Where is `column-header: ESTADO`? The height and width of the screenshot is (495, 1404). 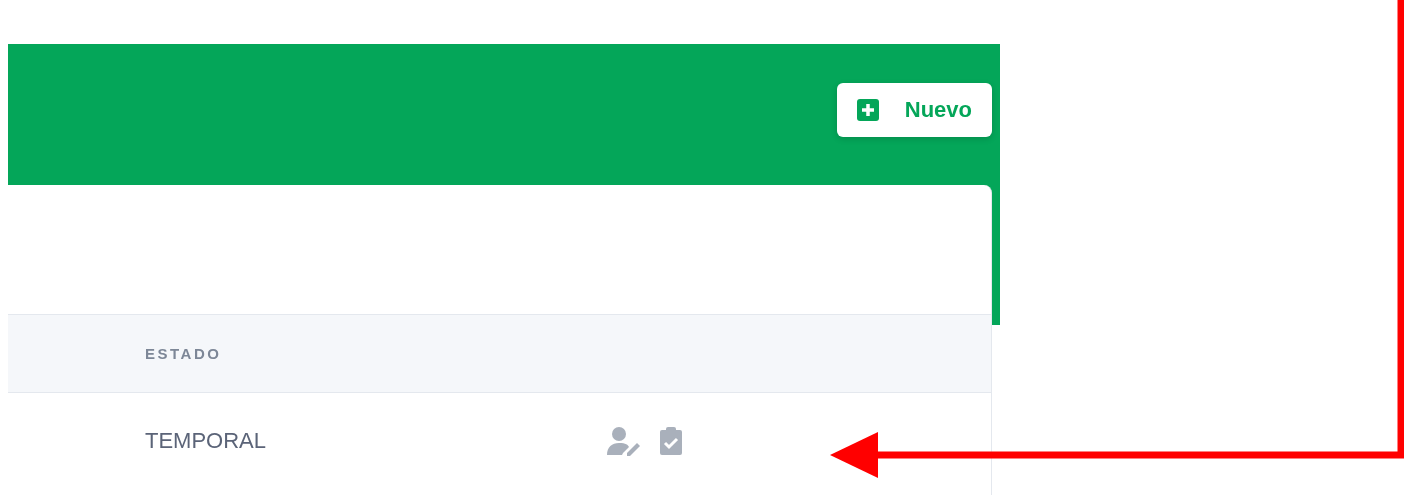
column-header: ESTADO is located at coordinates (183, 353).